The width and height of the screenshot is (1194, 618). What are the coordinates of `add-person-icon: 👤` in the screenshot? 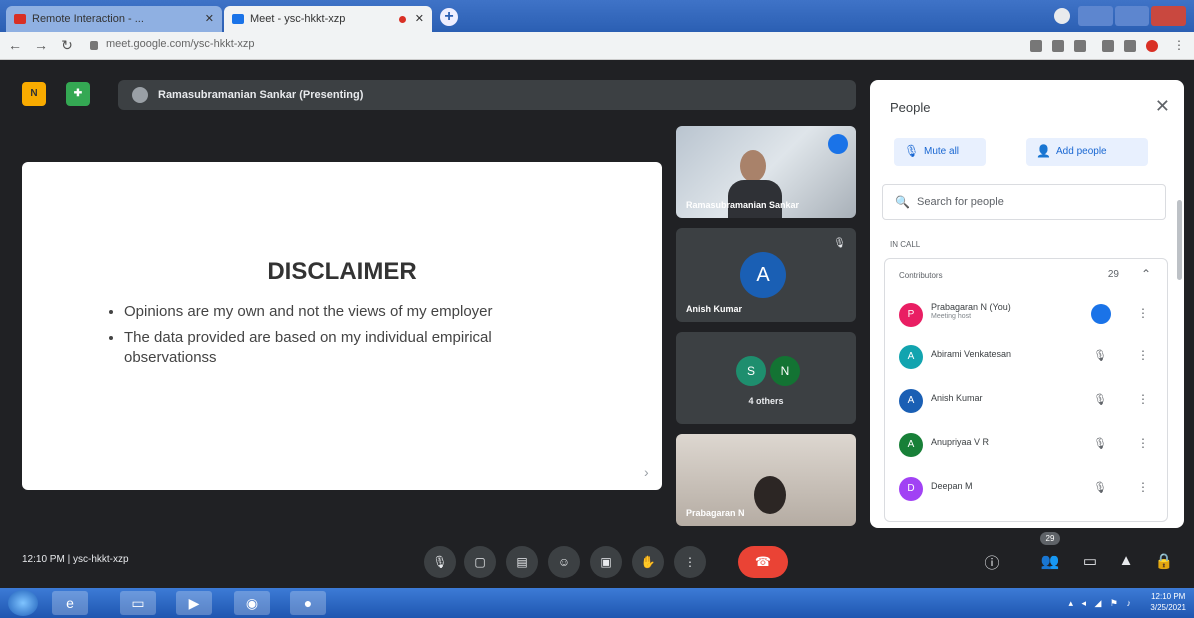 It's located at (1043, 151).